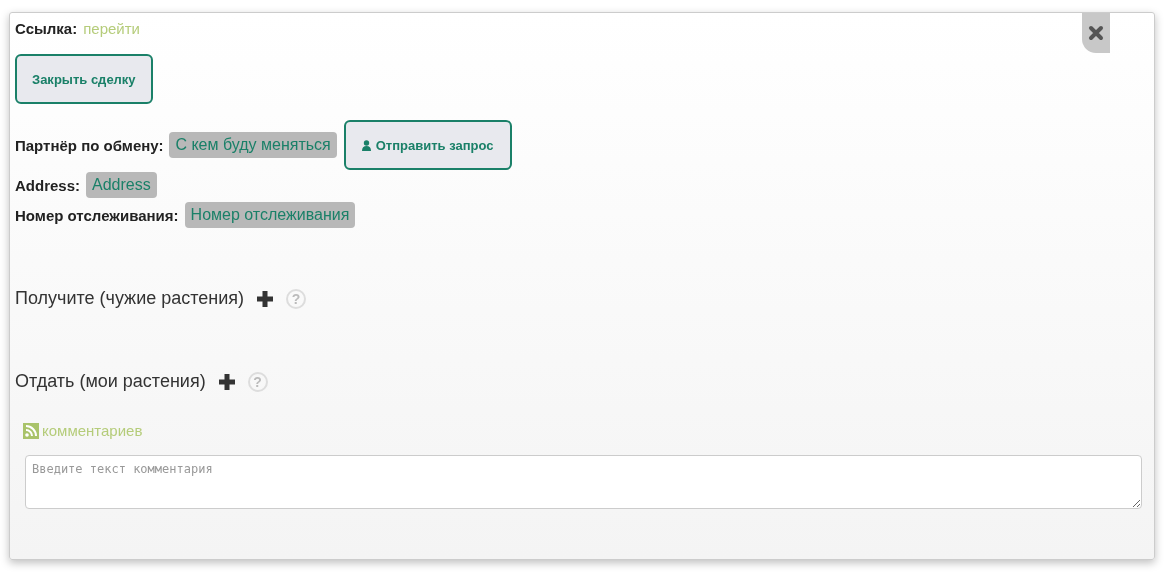 The image size is (1169, 573). Describe the element at coordinates (97, 215) in the screenshot. I see `field-label: Номер отслеживания:` at that location.